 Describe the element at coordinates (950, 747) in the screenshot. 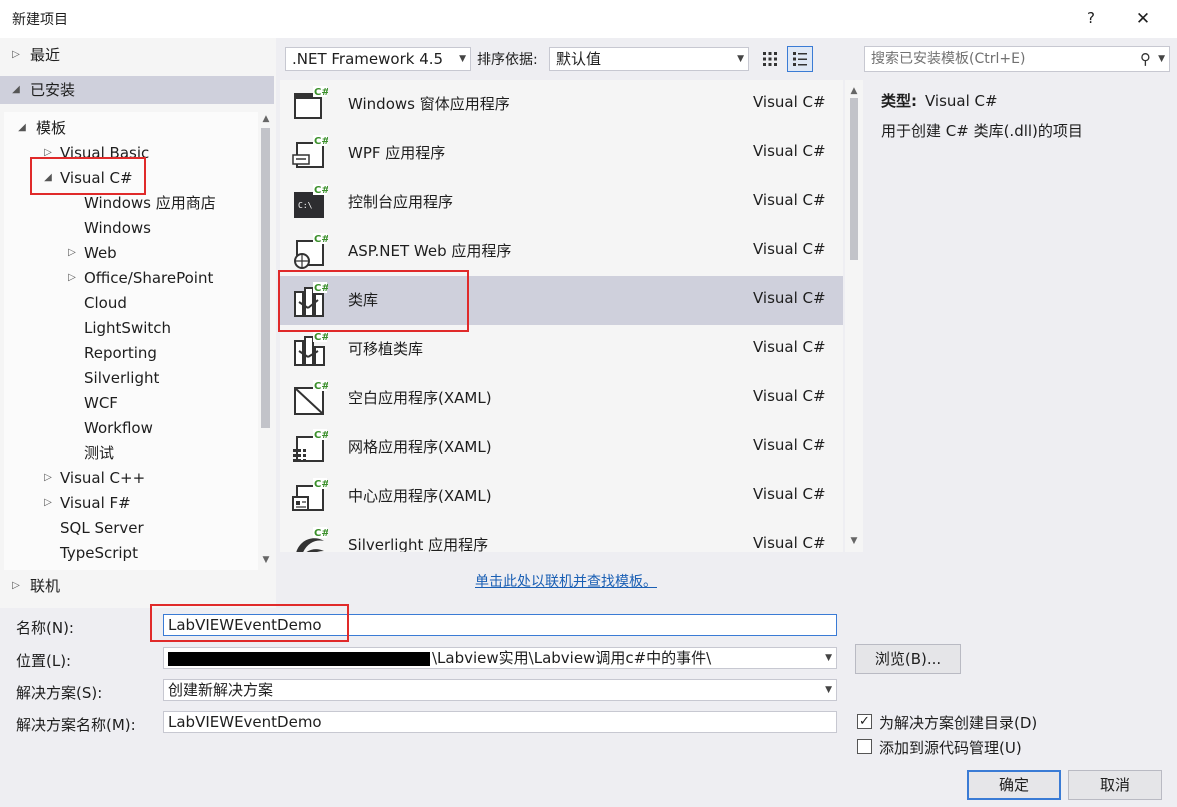

I see `source-control-label: 添加到源代码管理(U)` at that location.